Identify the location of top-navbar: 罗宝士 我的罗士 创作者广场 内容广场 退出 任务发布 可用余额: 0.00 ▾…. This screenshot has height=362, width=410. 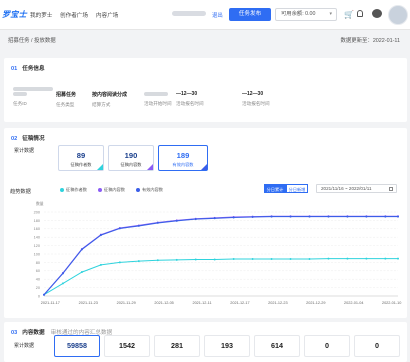
(205, 15).